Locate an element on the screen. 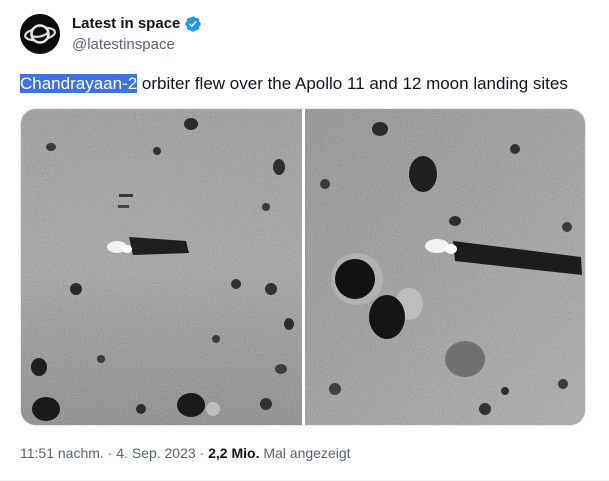  avatar is located at coordinates (40, 34).